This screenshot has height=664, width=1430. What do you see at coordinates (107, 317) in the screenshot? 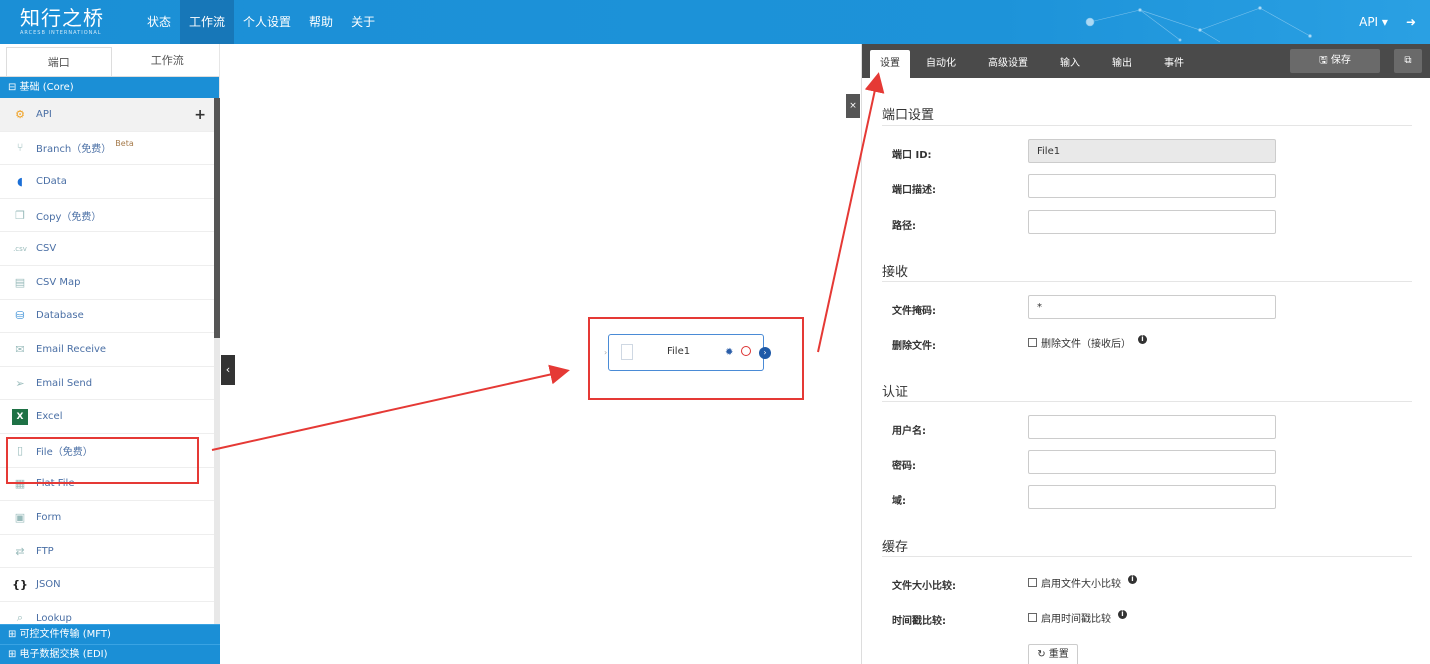
I see `connector-database: ⛁ Database` at bounding box center [107, 317].